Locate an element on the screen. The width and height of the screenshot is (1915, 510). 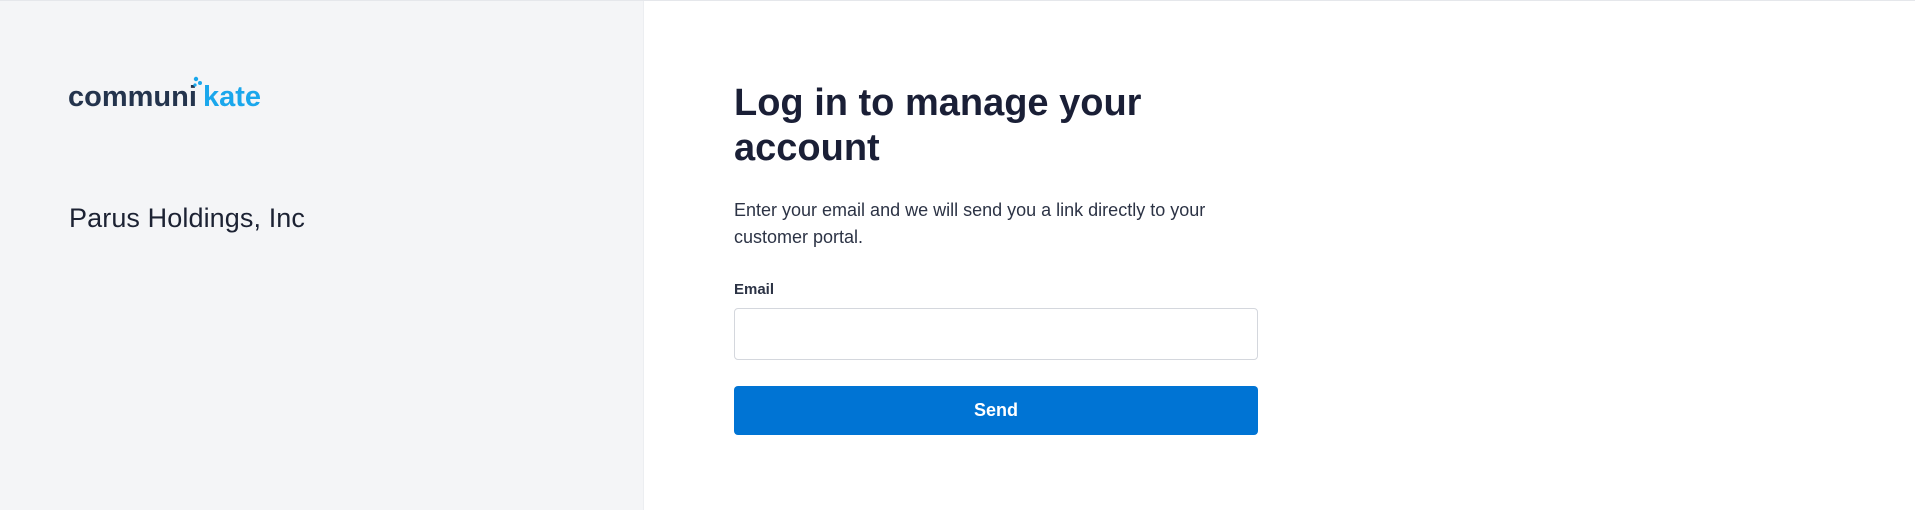
email-field is located at coordinates (996, 334).